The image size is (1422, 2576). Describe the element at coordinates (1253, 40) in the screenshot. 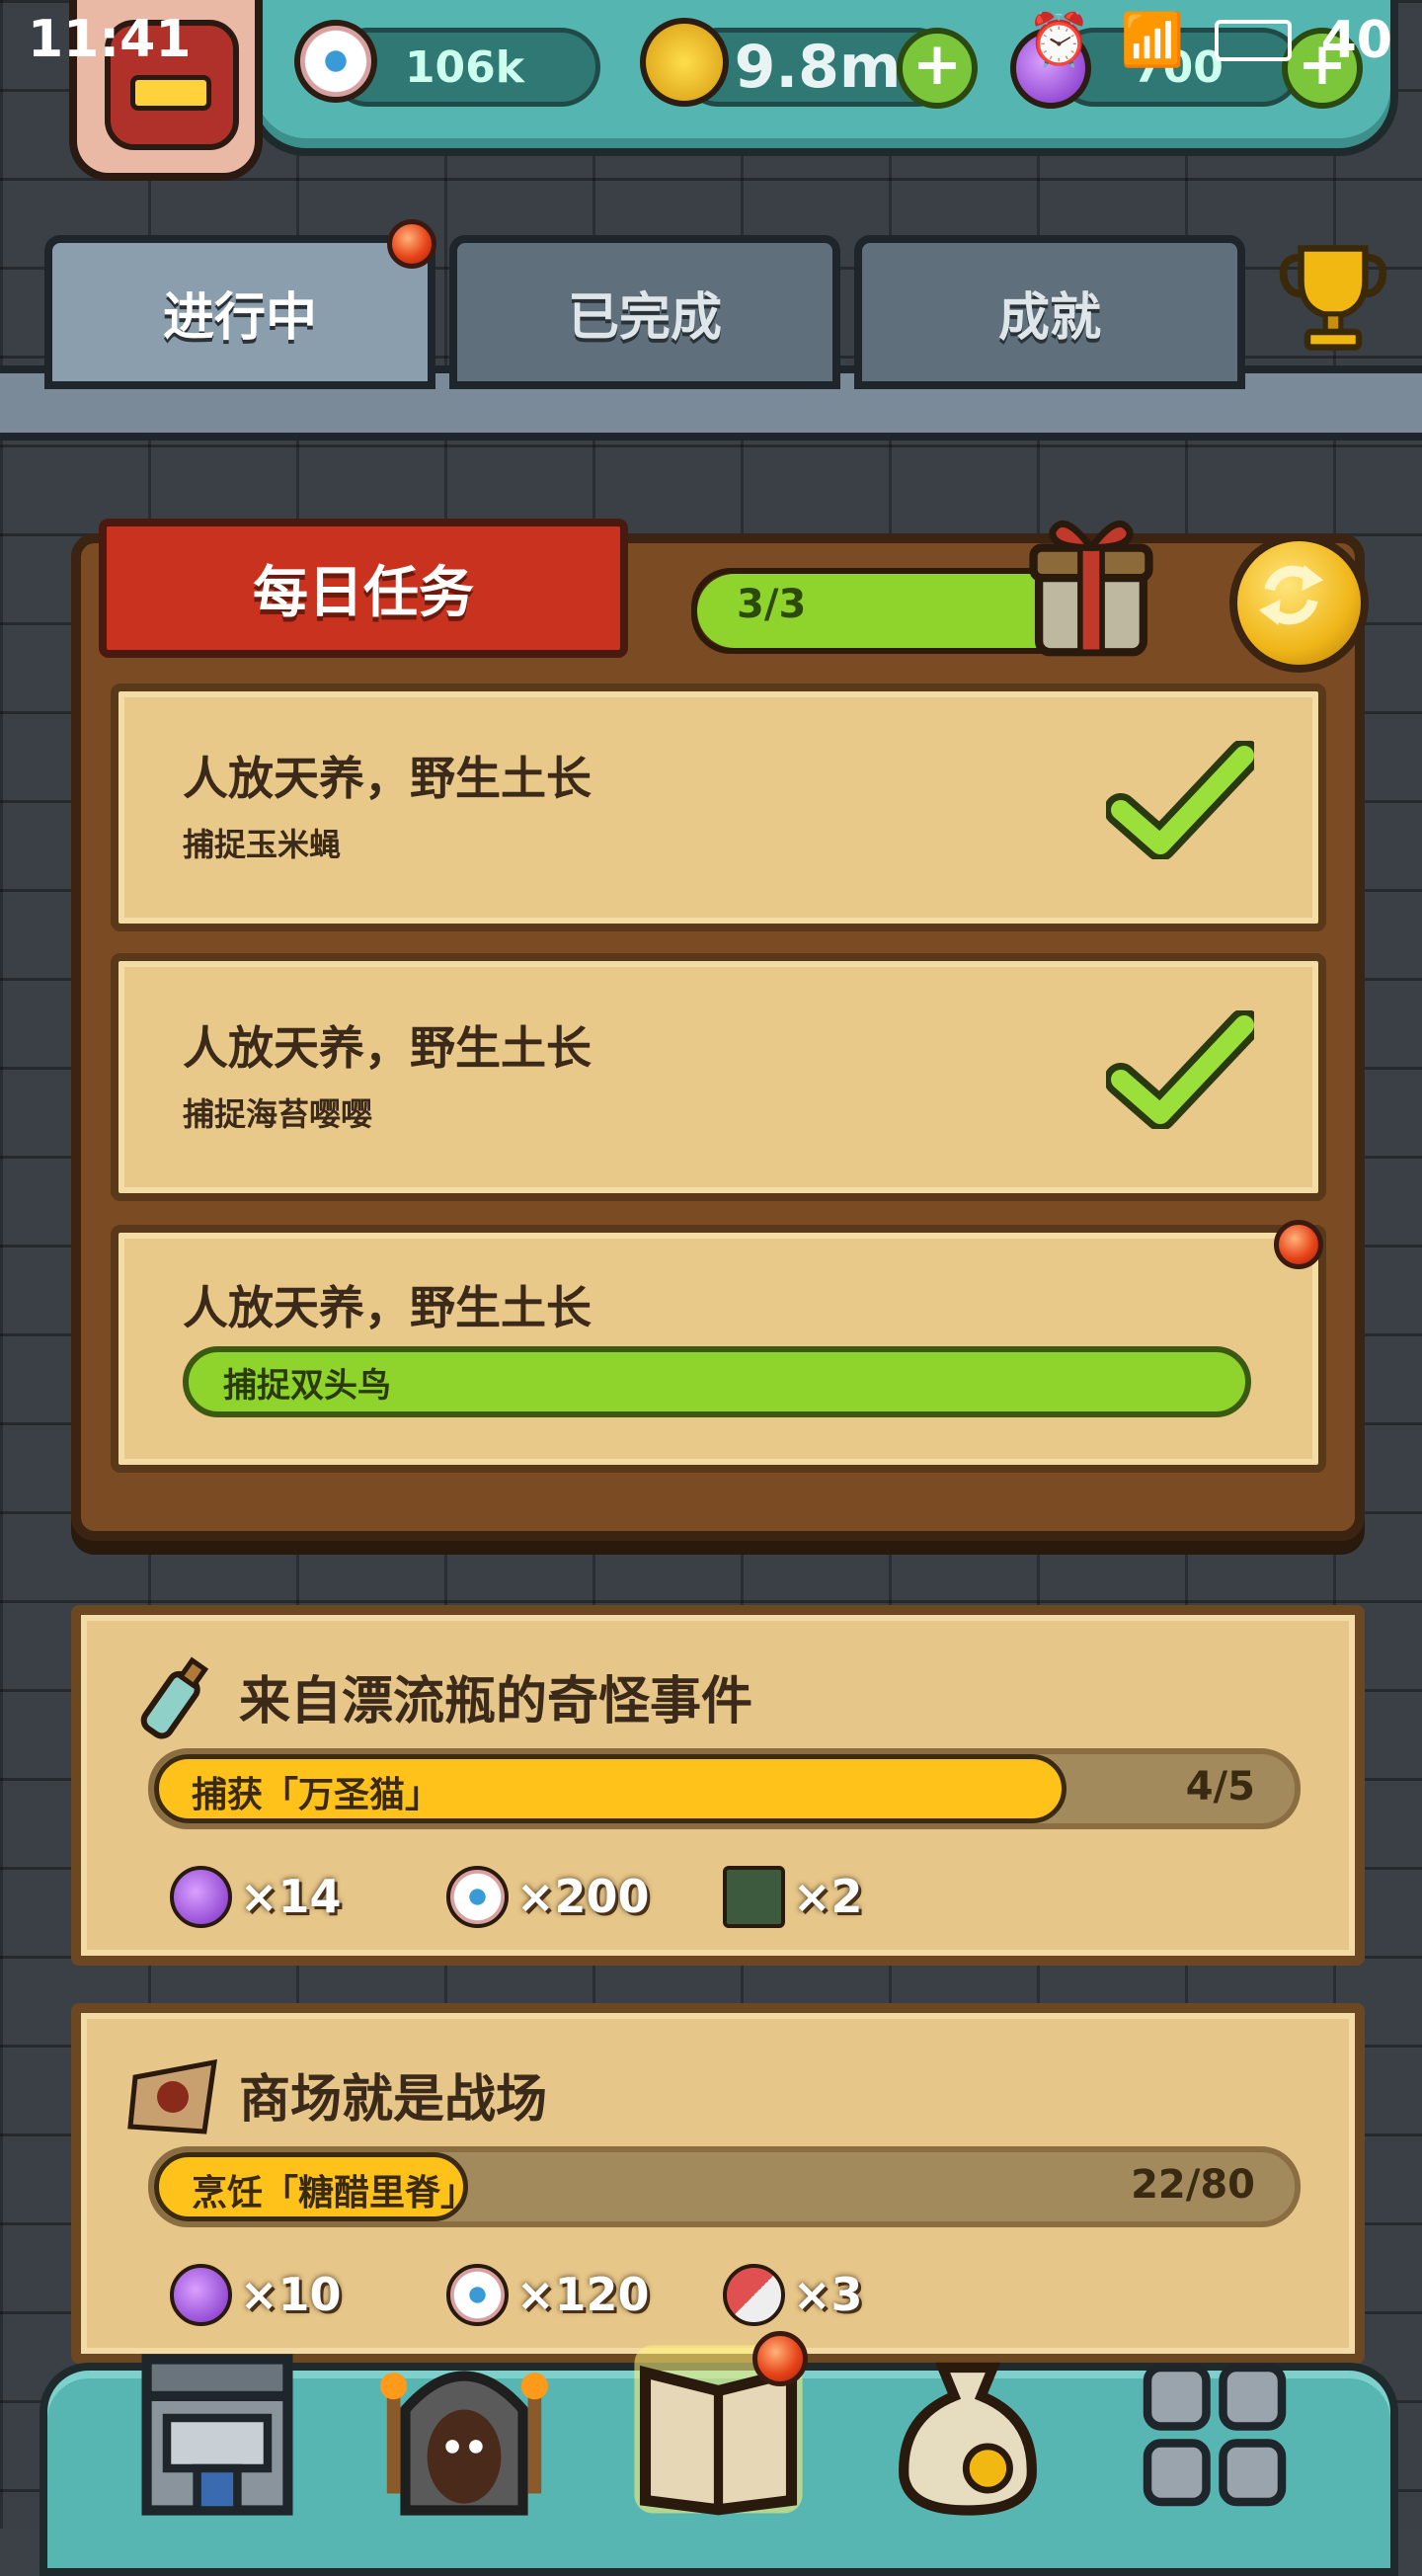

I see `battery-icon` at that location.